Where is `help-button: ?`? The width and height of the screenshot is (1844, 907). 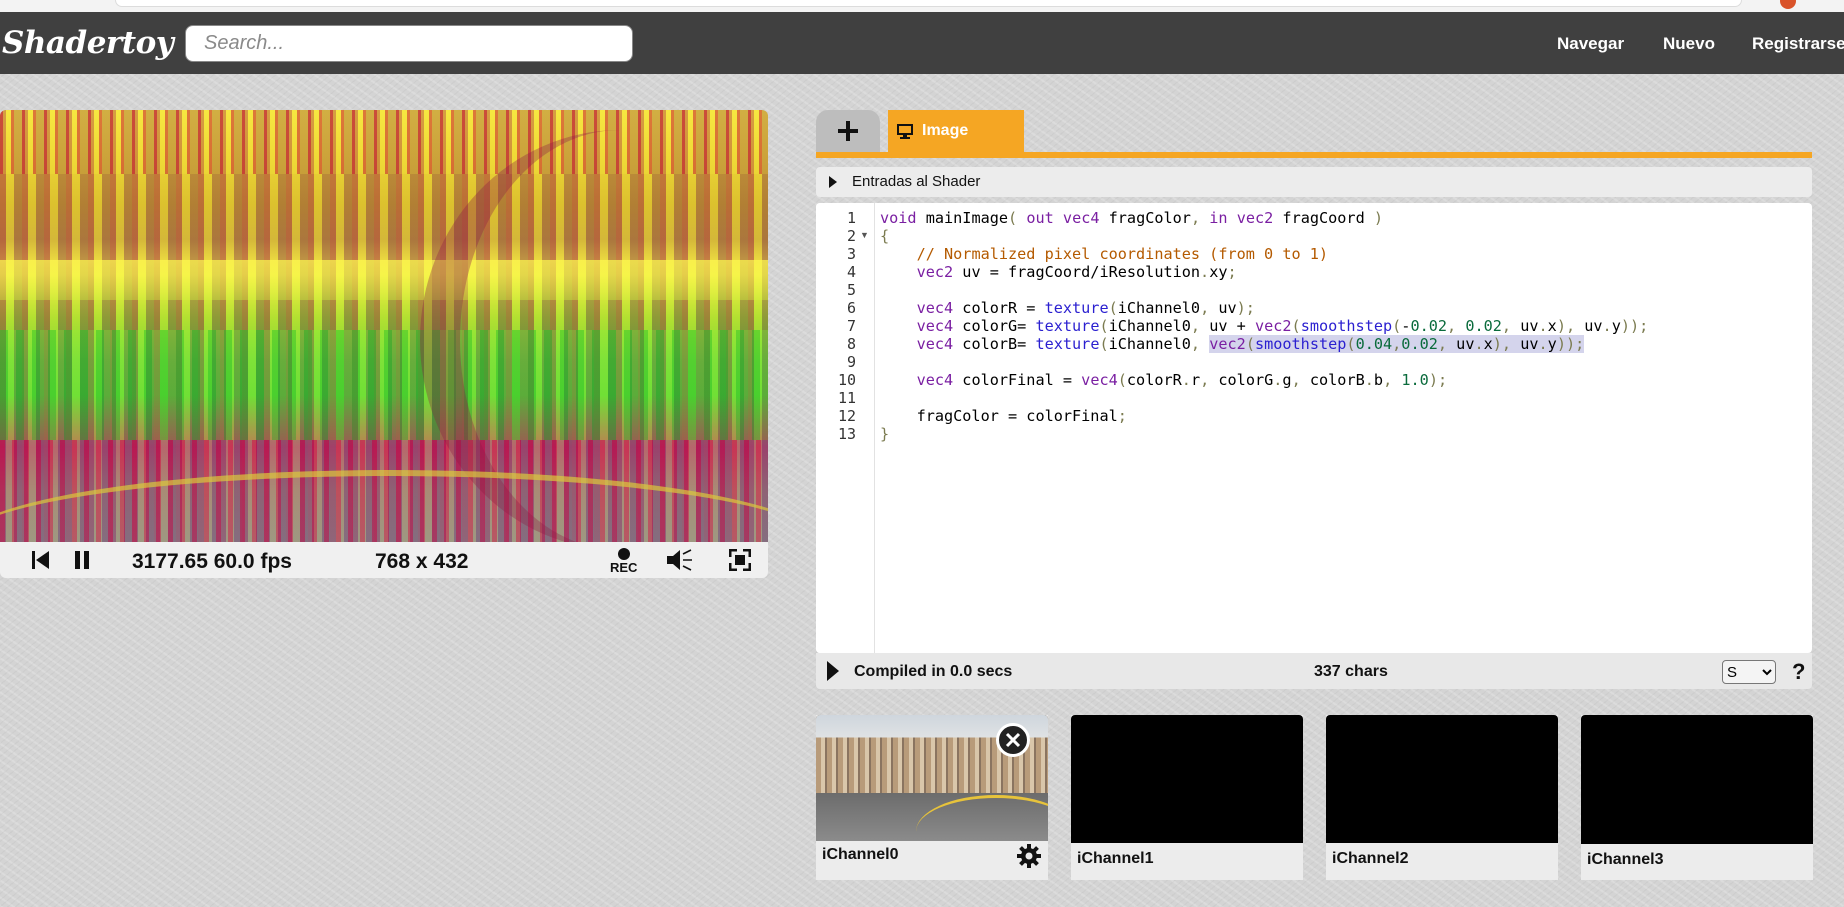
help-button: ? is located at coordinates (1798, 672).